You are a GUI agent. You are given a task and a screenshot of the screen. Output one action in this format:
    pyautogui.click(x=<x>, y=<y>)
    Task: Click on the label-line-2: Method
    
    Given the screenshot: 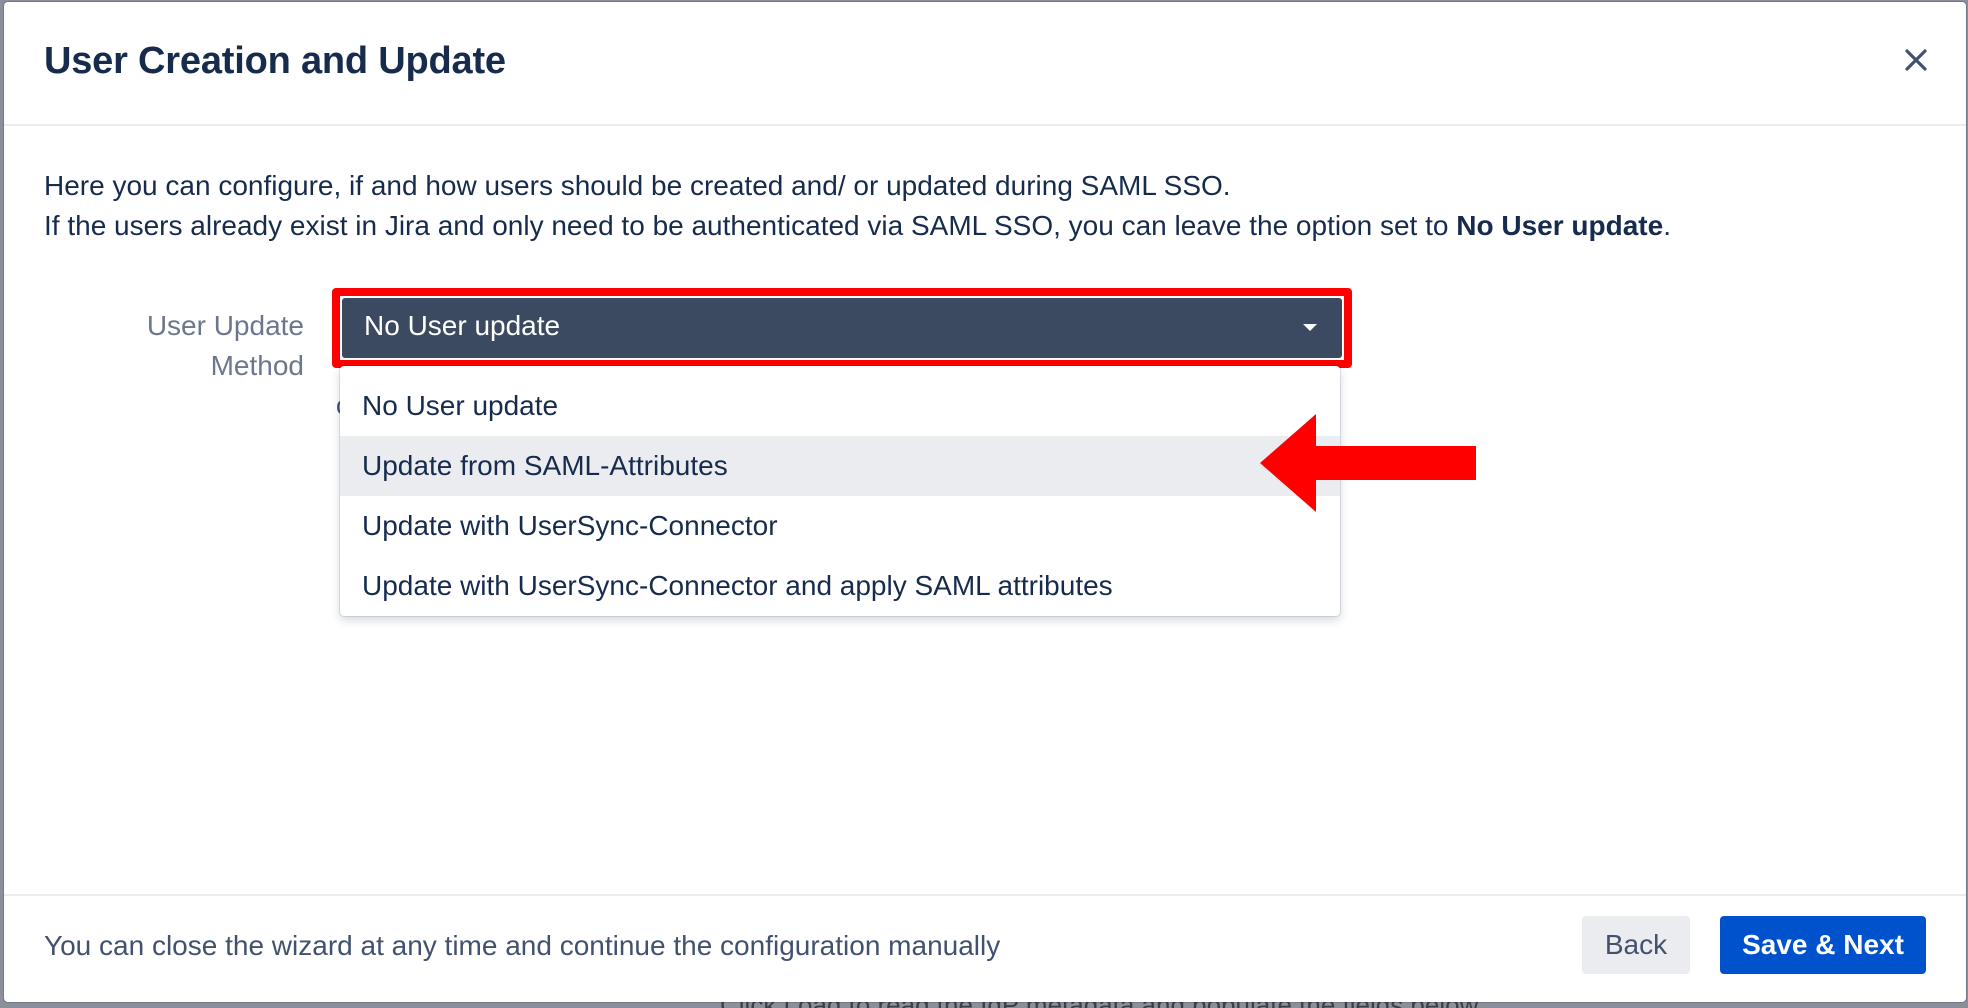 What is the action you would take?
    pyautogui.click(x=257, y=365)
    